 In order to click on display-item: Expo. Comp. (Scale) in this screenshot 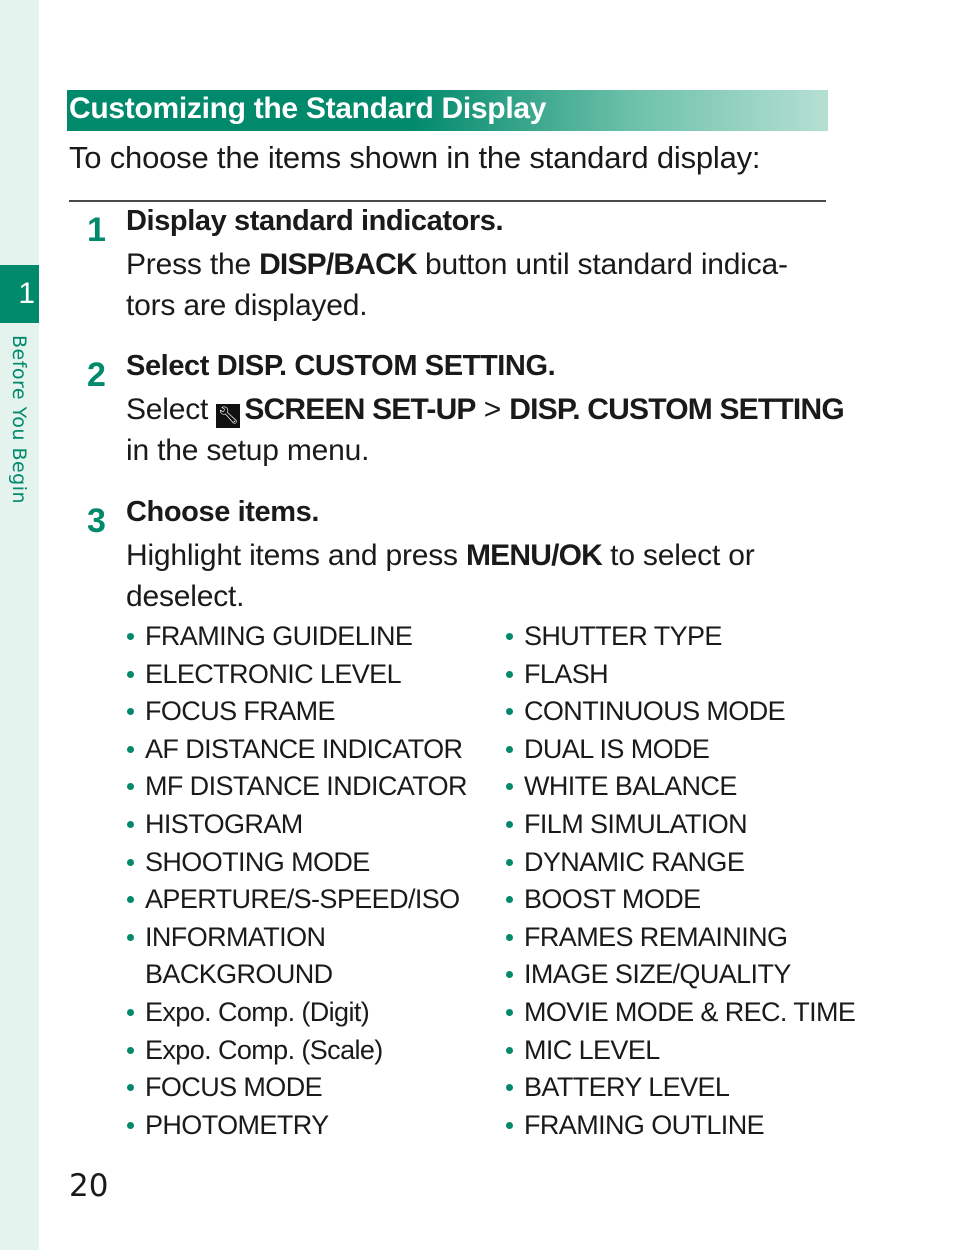, I will do `click(296, 1051)`.